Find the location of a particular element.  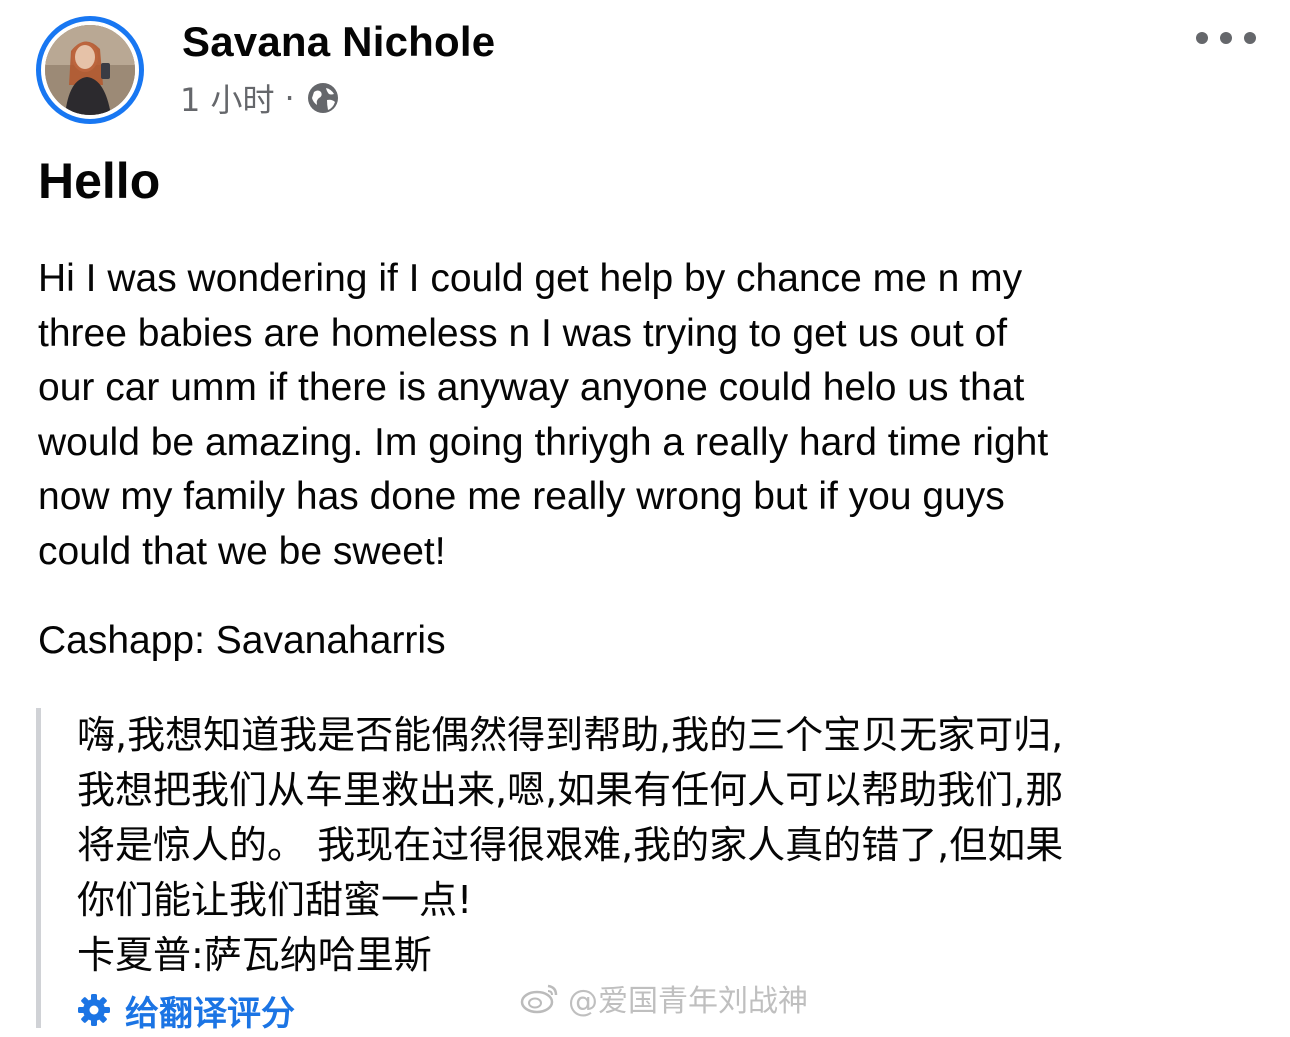

watermark: @爱国青年刘战神 is located at coordinates (664, 998).